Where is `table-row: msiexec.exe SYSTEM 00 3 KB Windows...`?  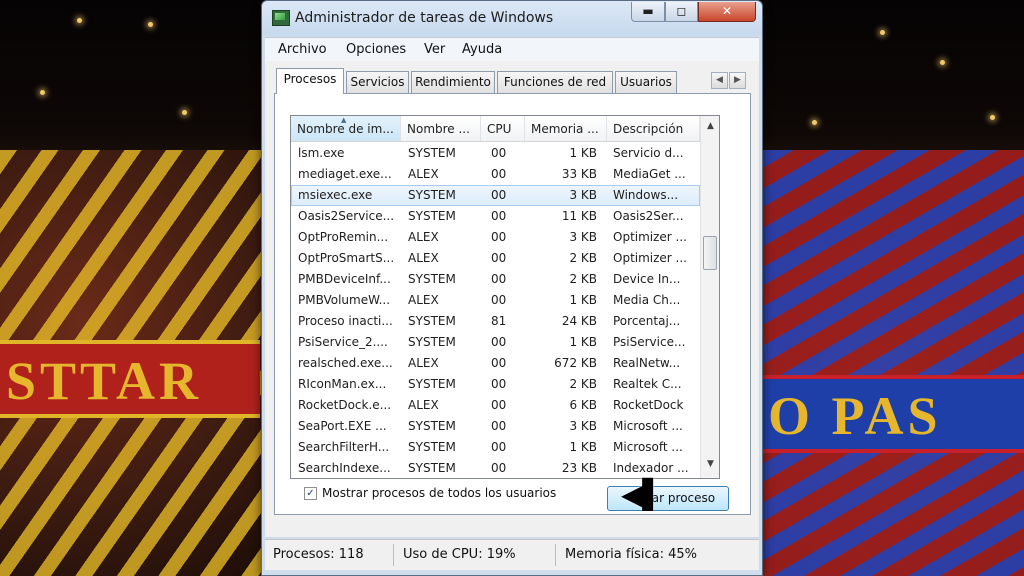 table-row: msiexec.exe SYSTEM 00 3 KB Windows... is located at coordinates (495, 195).